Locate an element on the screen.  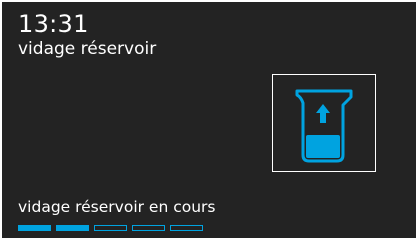
arrow-up-icon is located at coordinates (323, 113).